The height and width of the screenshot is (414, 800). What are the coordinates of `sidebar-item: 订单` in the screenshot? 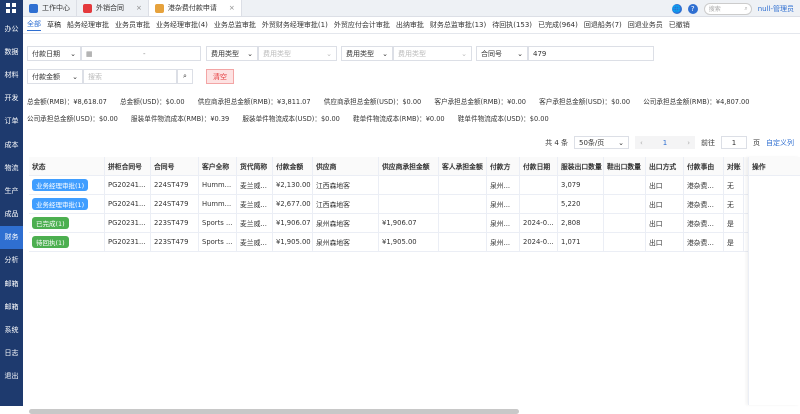 It's located at (11, 121).